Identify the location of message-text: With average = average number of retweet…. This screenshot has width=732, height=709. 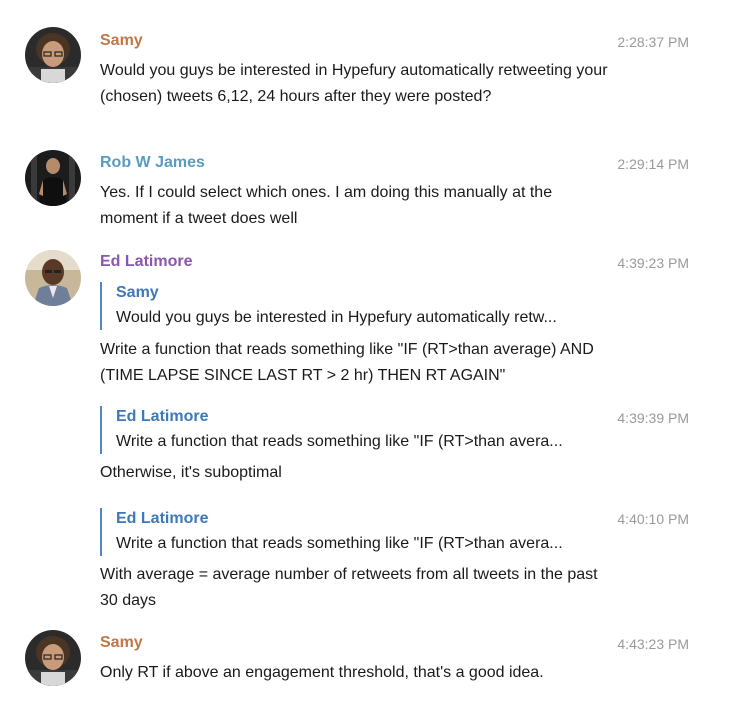
(349, 587).